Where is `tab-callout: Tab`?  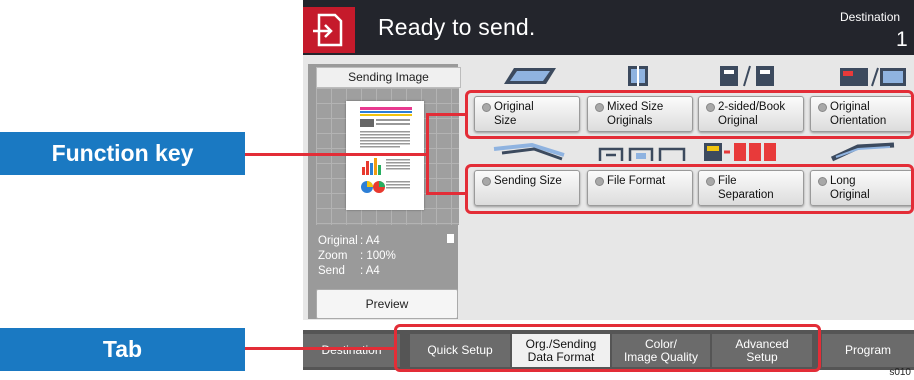 tab-callout: Tab is located at coordinates (122, 349).